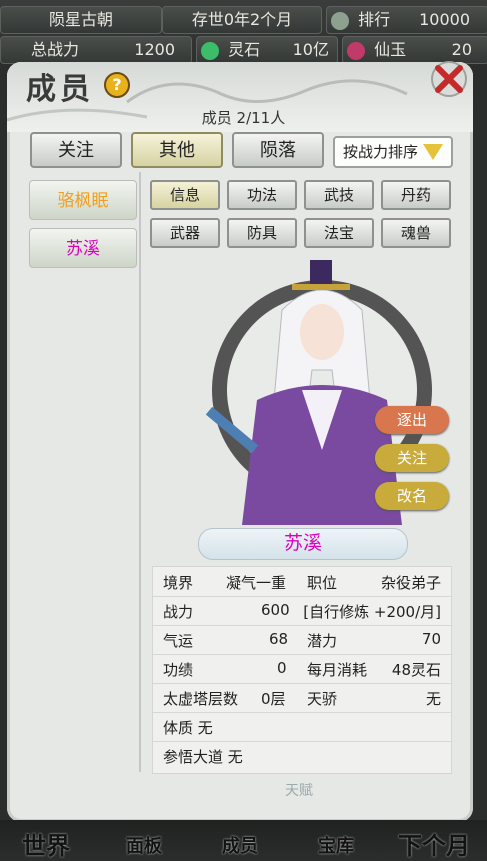 The height and width of the screenshot is (861, 487). Describe the element at coordinates (117, 85) in the screenshot. I see `help-icon: ?` at that location.